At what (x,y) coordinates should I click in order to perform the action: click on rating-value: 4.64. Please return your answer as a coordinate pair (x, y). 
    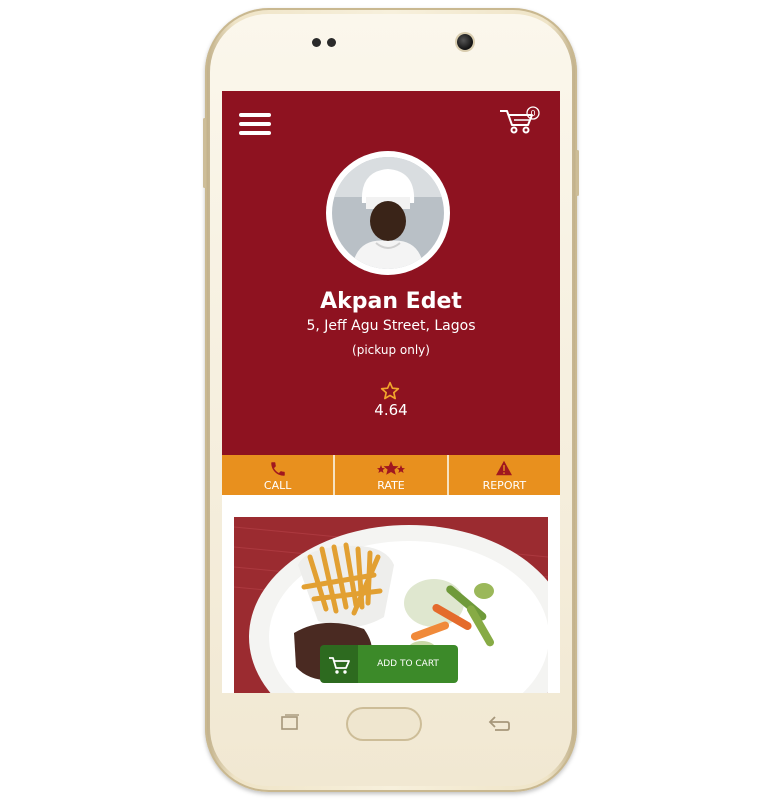
    Looking at the image, I should click on (391, 410).